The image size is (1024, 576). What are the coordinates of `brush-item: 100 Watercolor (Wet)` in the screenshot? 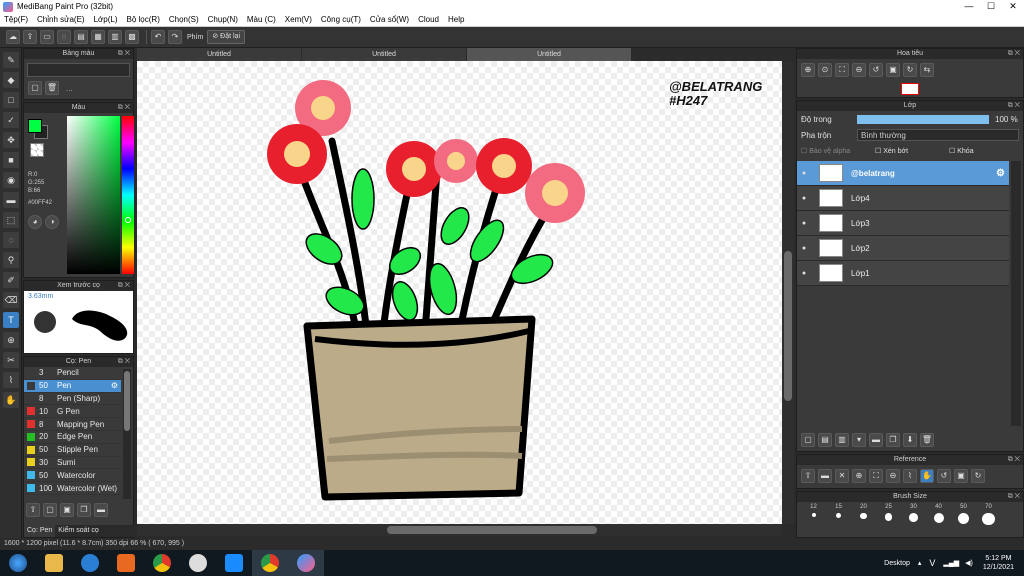 It's located at (72, 488).